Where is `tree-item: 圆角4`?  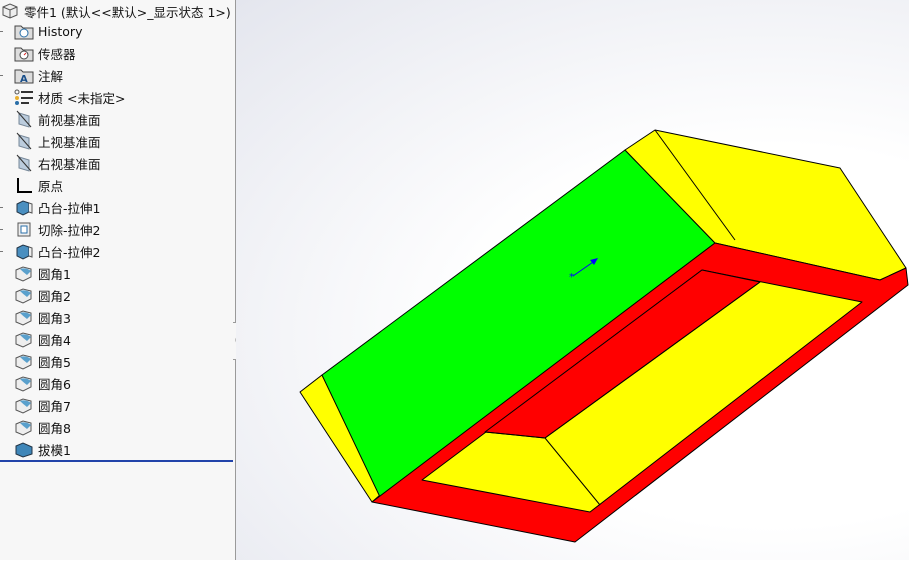 tree-item: 圆角4 is located at coordinates (42, 339).